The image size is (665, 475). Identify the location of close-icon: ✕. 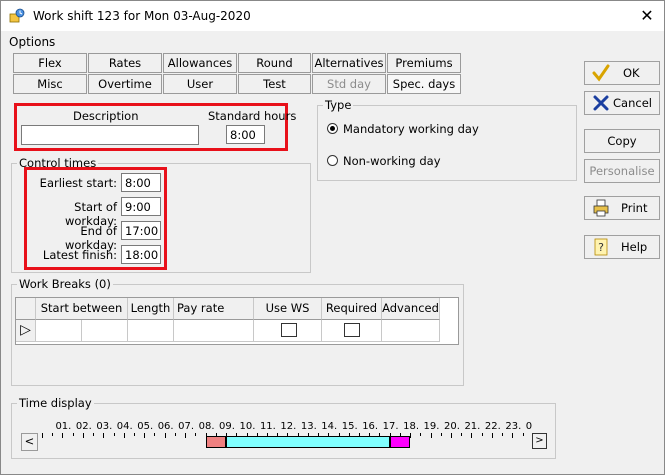
(647, 15).